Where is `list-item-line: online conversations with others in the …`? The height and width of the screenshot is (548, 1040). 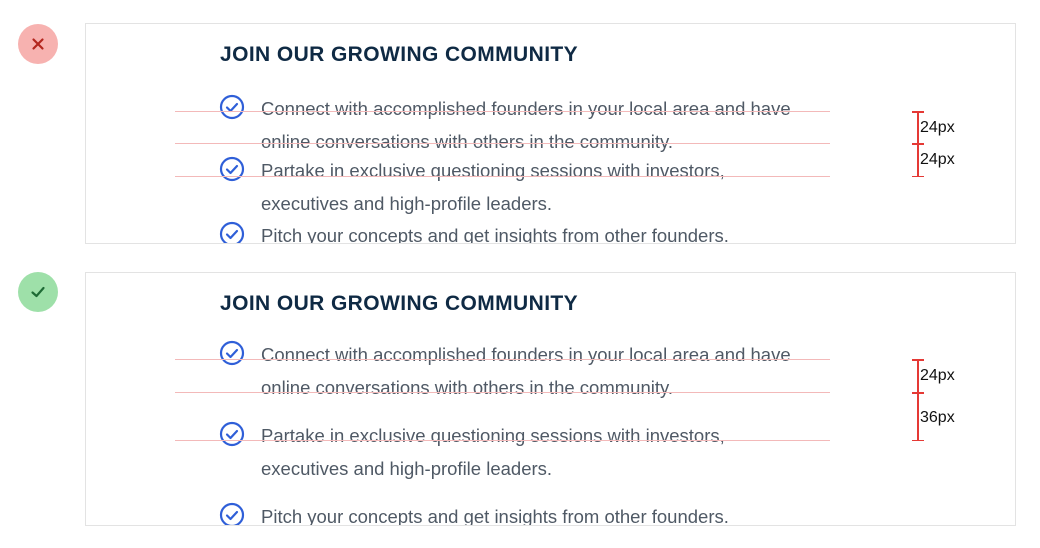
list-item-line: online conversations with others in the … is located at coordinates (467, 387).